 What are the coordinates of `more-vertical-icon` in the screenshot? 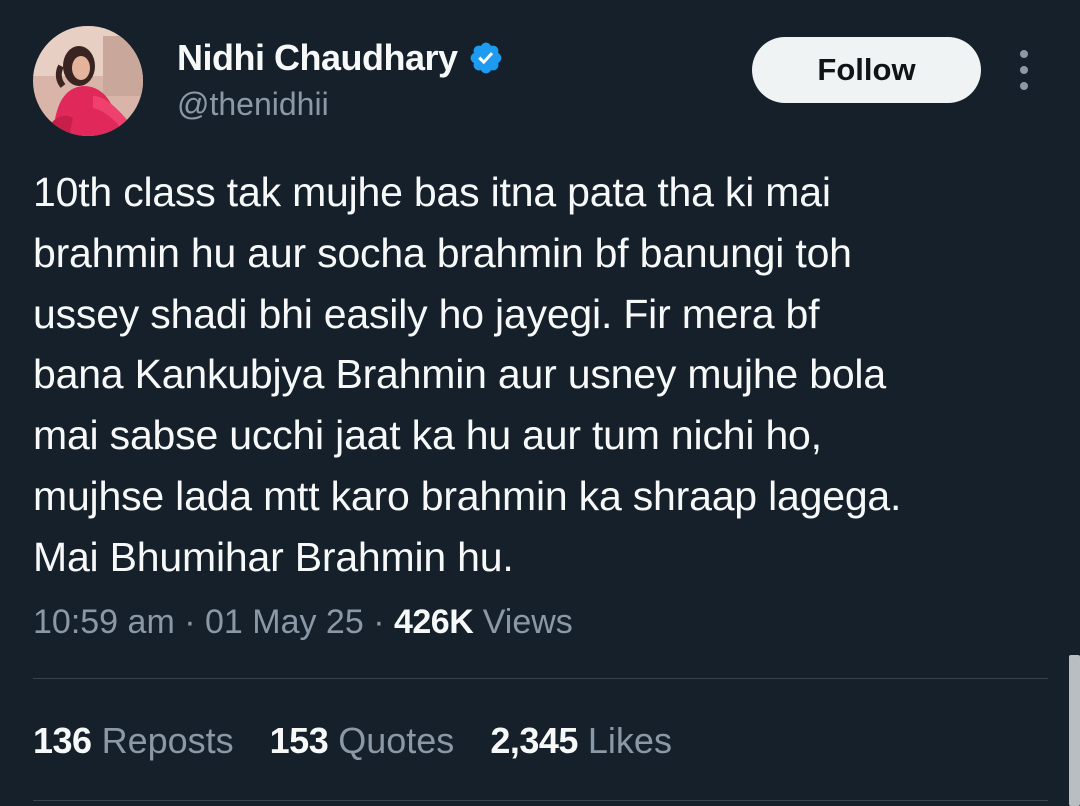 It's located at (1024, 70).